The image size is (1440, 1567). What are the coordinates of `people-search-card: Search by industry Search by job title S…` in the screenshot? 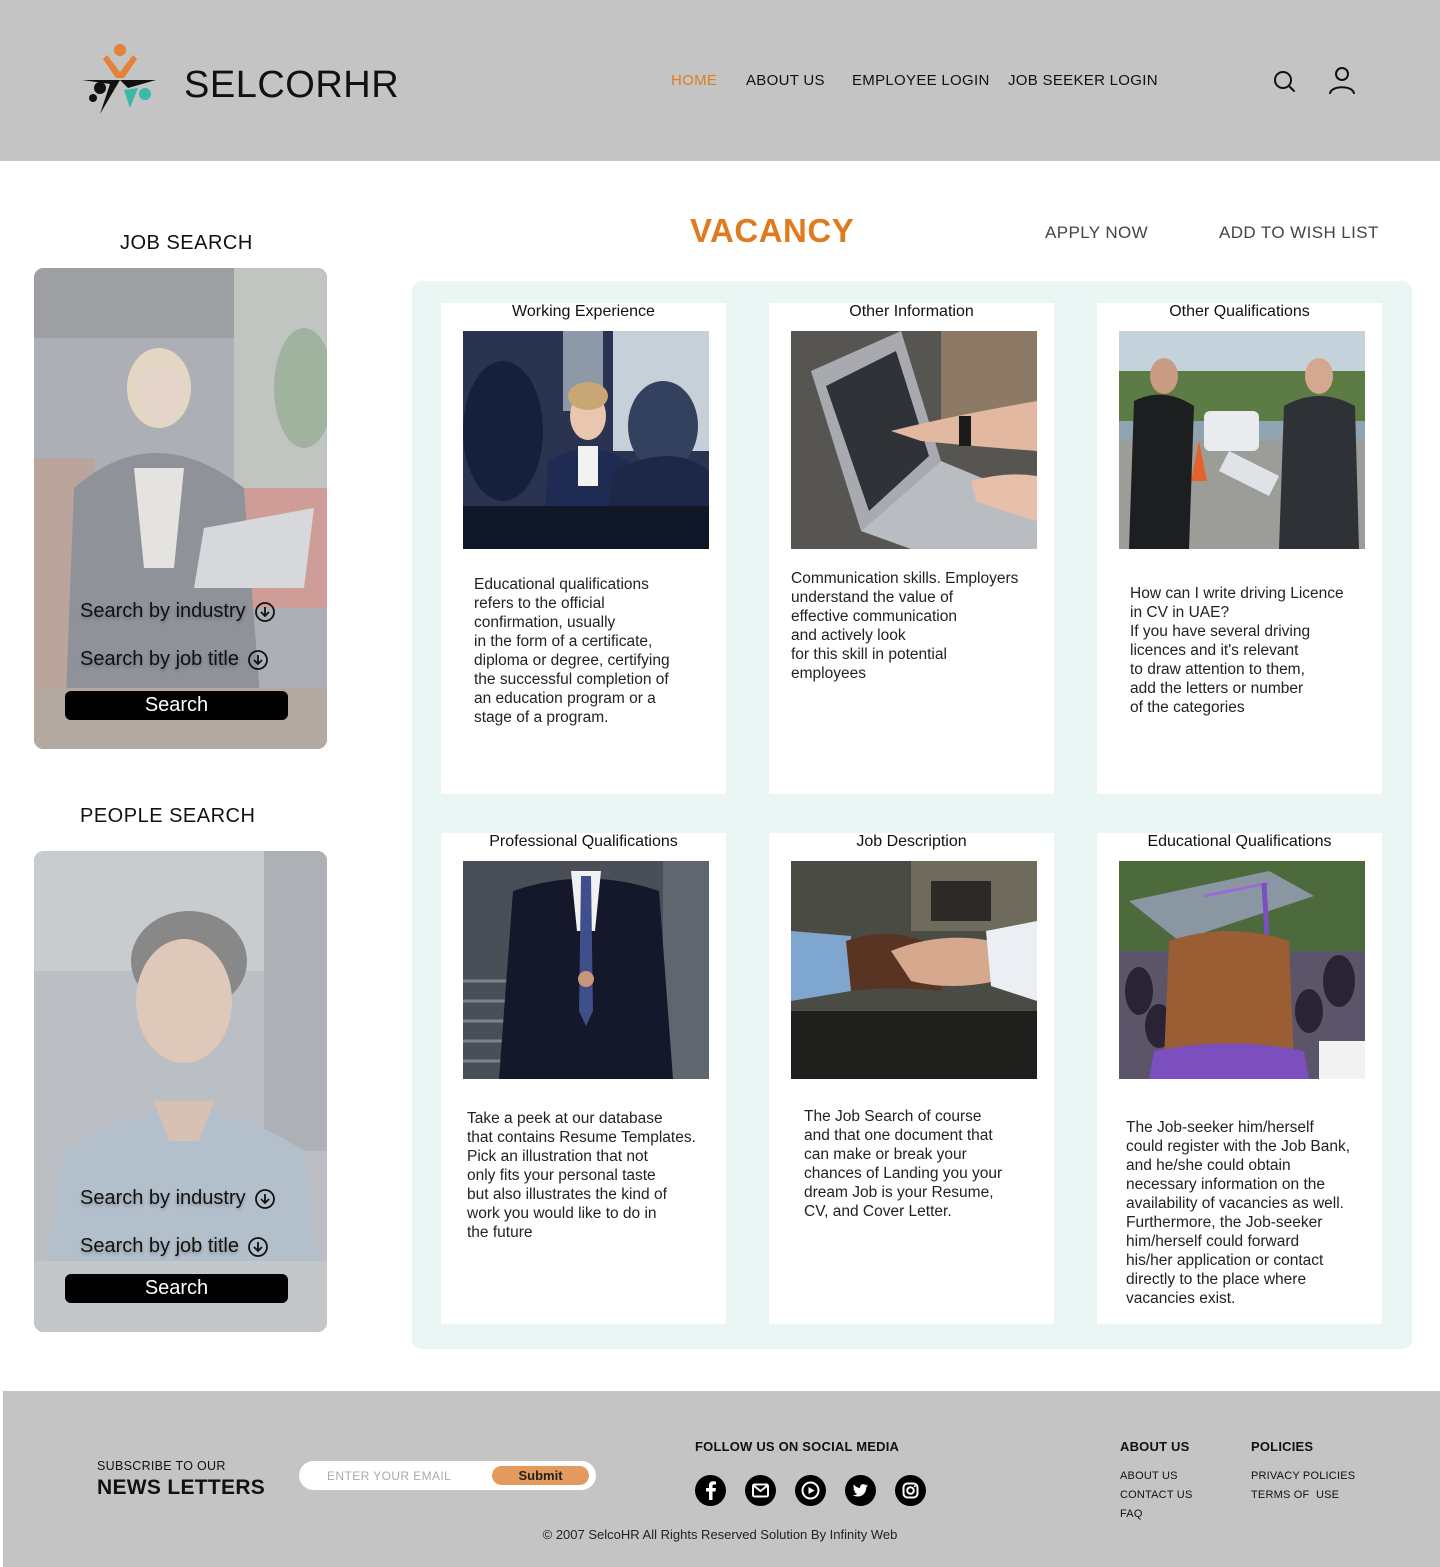 It's located at (180, 1091).